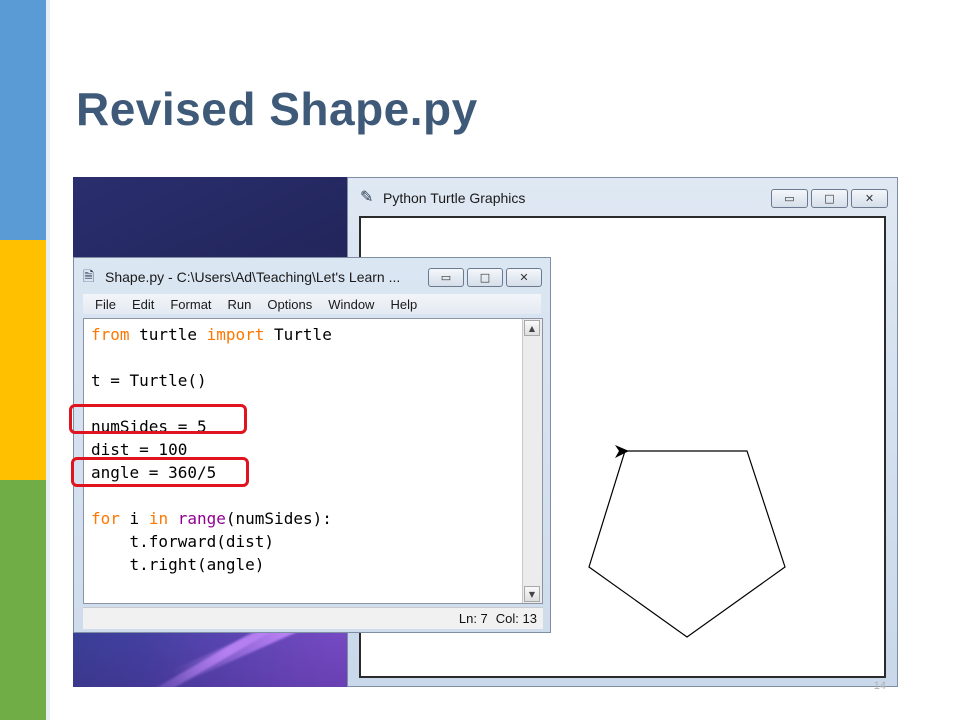 The height and width of the screenshot is (720, 960). Describe the element at coordinates (622, 197) in the screenshot. I see `turtle-titlebar: ✎ Python Turtle Graphics ▭ □ ✕` at that location.